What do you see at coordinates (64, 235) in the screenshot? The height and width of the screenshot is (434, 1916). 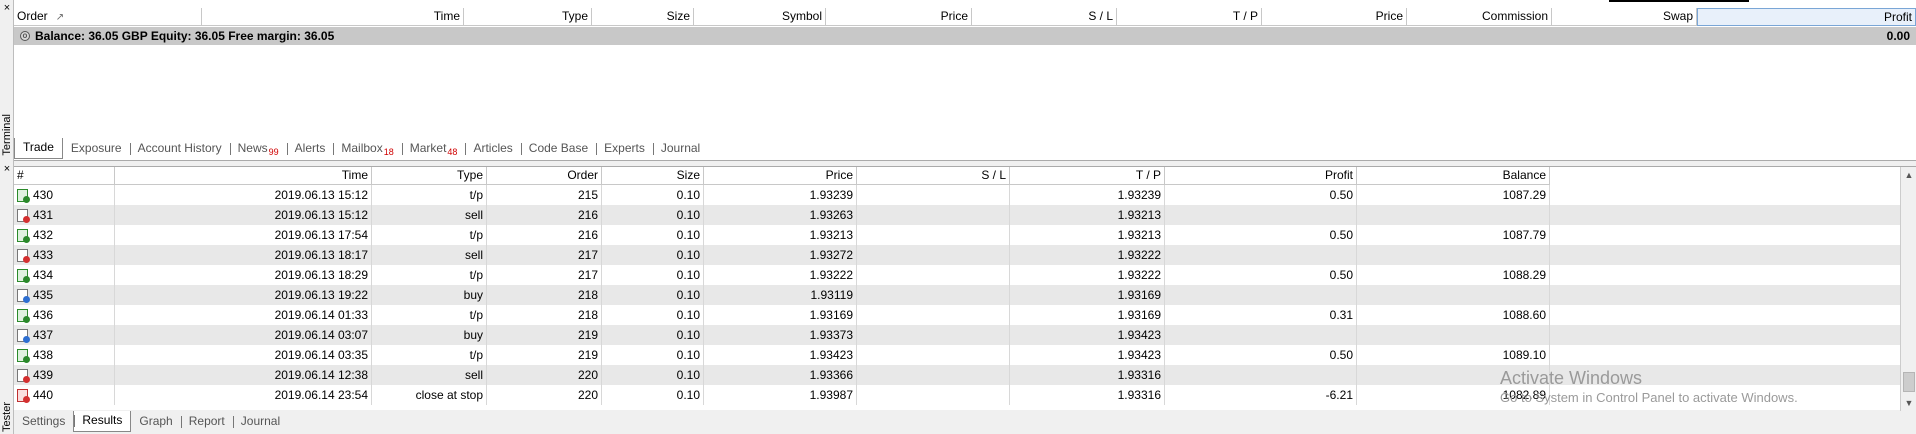 I see `deal-number-cell: 432` at bounding box center [64, 235].